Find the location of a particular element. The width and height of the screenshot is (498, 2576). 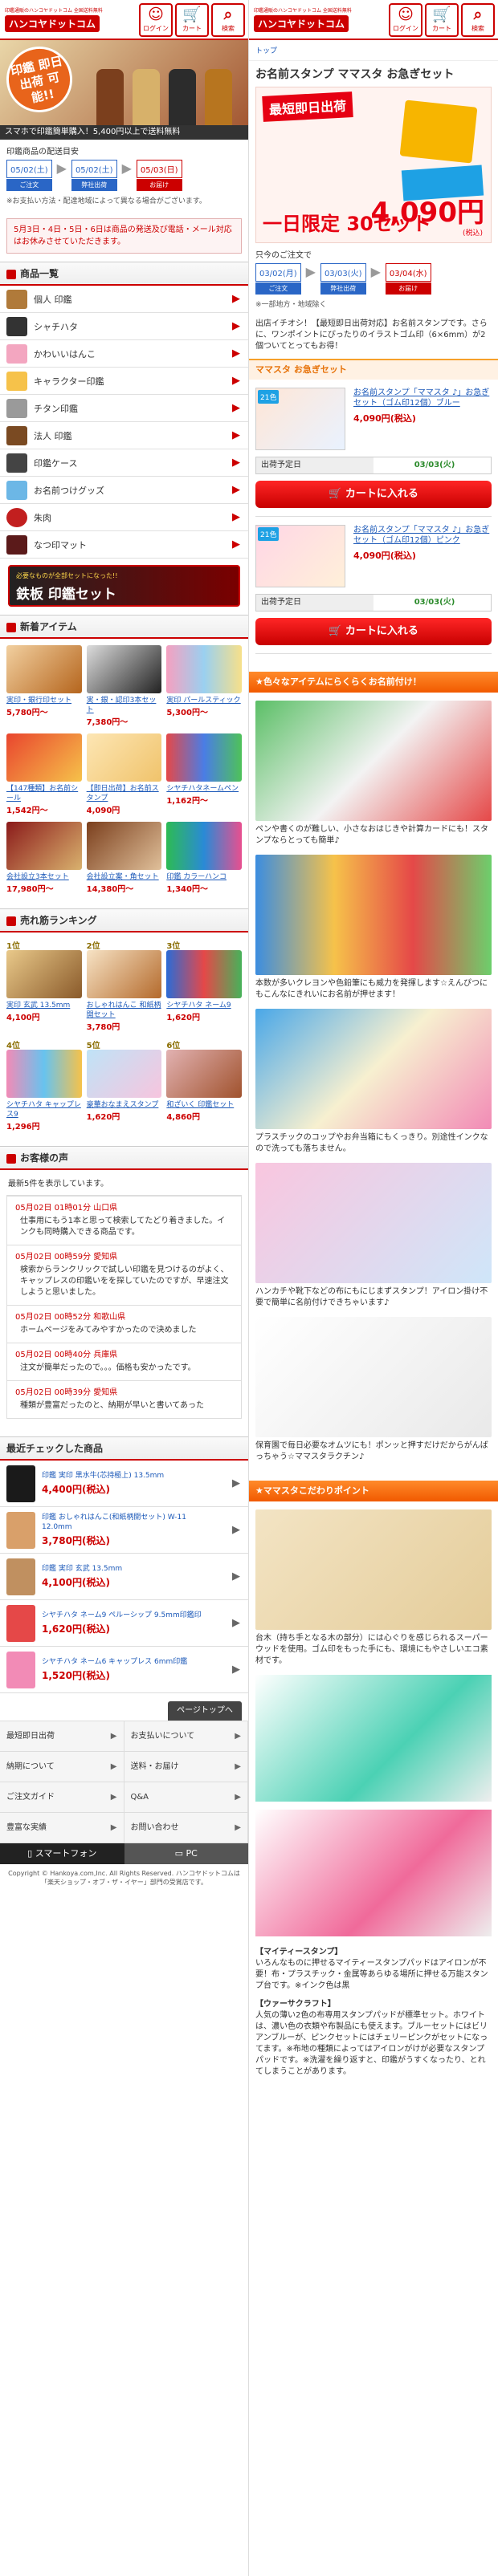

product-price: 1,542円～ is located at coordinates (27, 811).